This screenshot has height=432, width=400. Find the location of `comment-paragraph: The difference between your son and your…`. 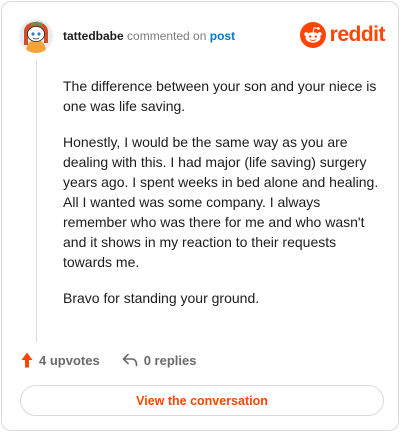

comment-paragraph: The difference between your son and your… is located at coordinates (220, 96).